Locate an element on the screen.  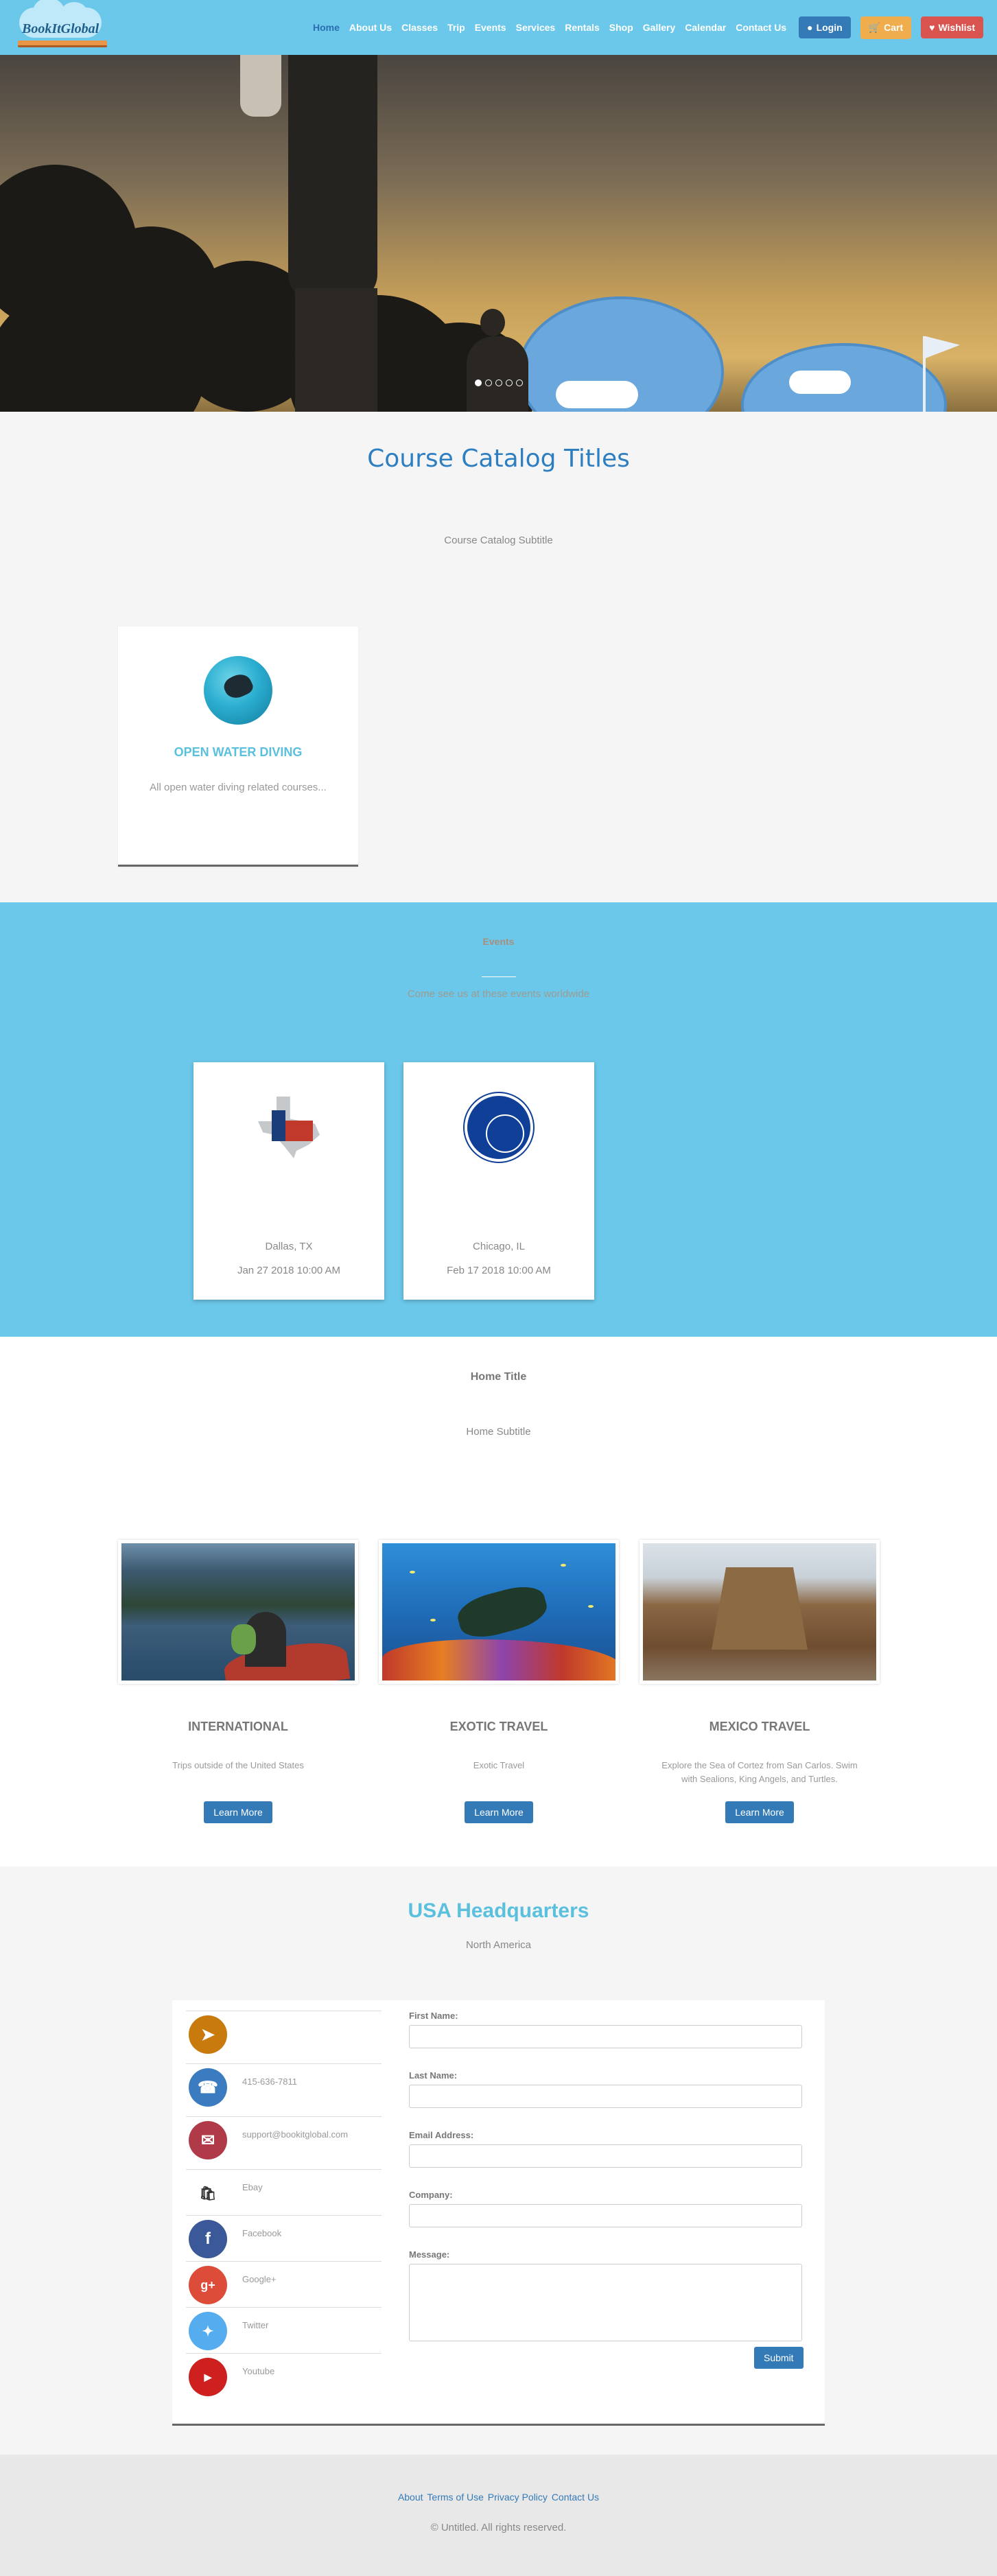
home-item: EXOTIC TRAVEL Exotic Travel Learn More is located at coordinates (499, 1681).